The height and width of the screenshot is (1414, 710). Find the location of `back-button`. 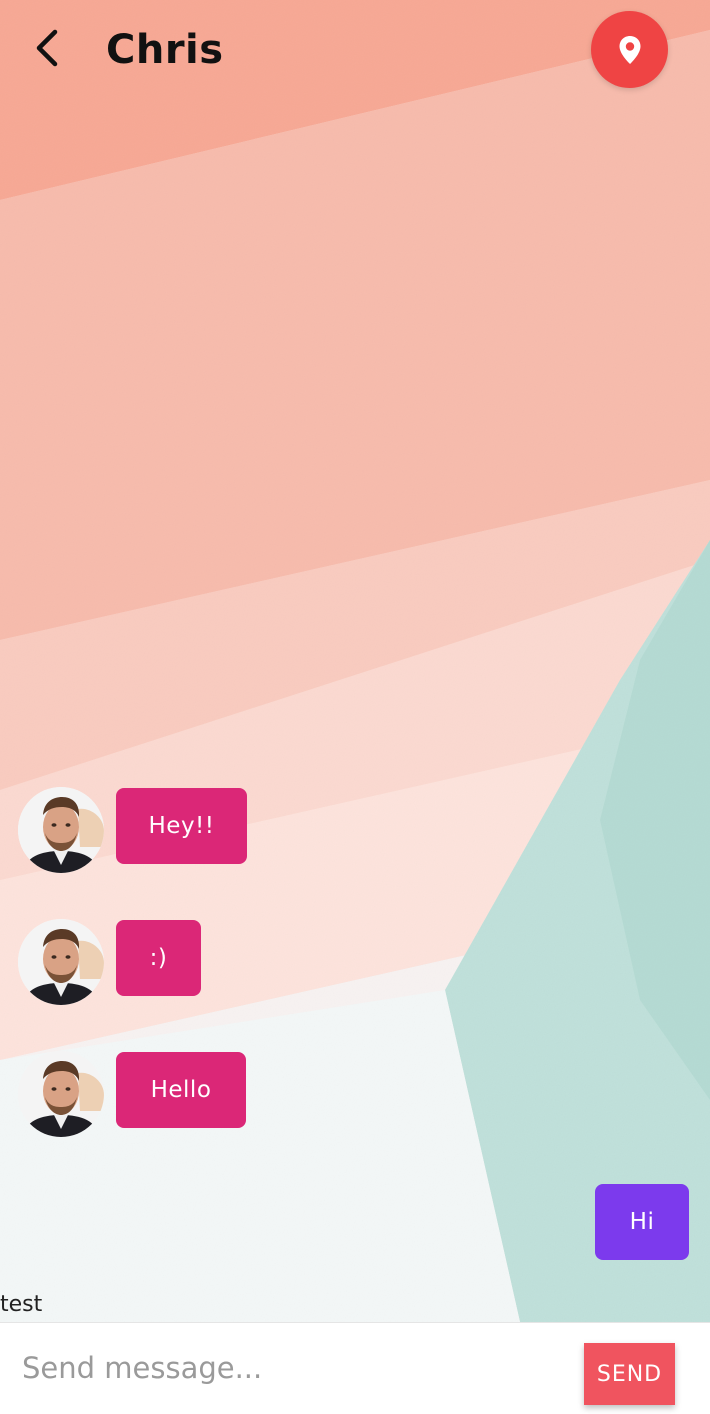

back-button is located at coordinates (48, 48).